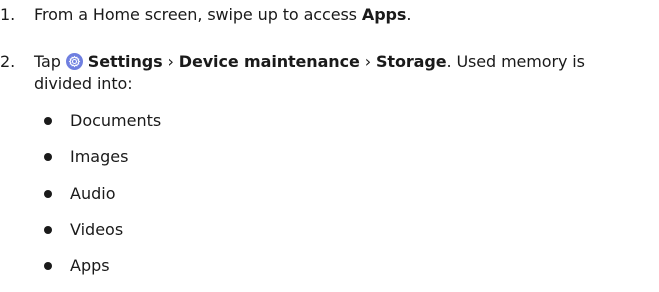  I want to click on list-item-label: Videos, so click(97, 229).